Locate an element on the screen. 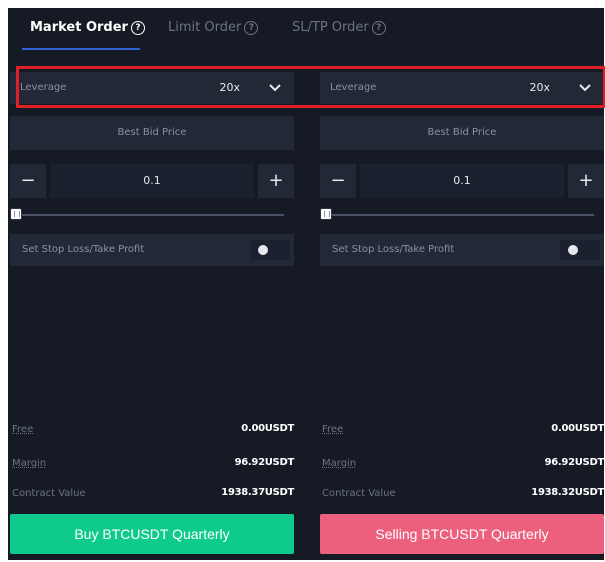  buy-button: Buy BTCUSDT Quarterly is located at coordinates (152, 534).